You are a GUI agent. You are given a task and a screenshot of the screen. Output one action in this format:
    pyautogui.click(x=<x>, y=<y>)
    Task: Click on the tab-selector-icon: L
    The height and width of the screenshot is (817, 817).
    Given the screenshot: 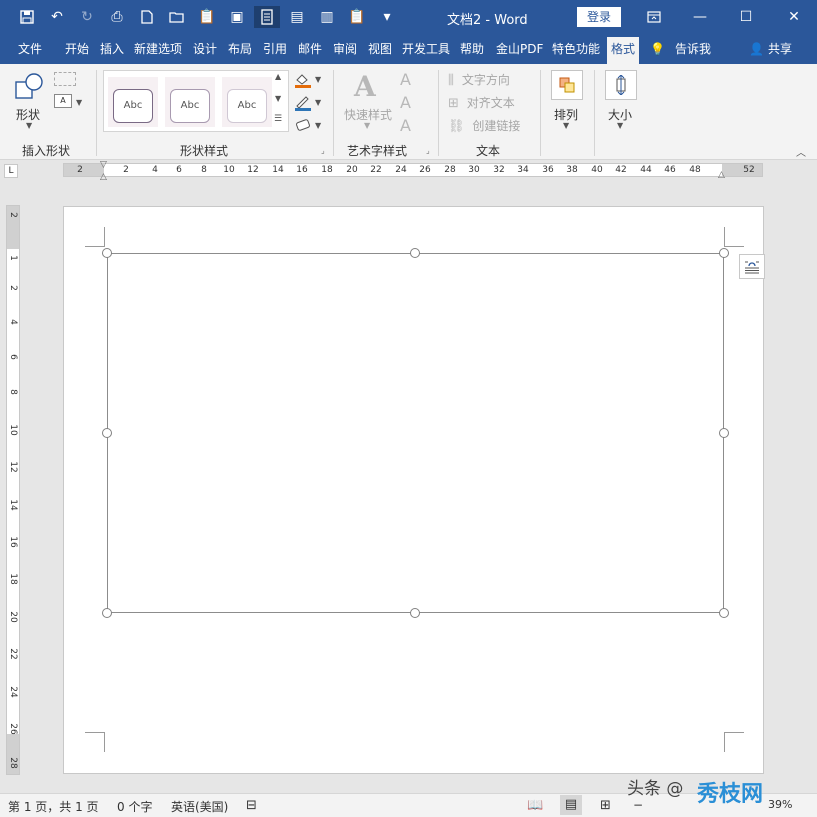 What is the action you would take?
    pyautogui.click(x=11, y=171)
    